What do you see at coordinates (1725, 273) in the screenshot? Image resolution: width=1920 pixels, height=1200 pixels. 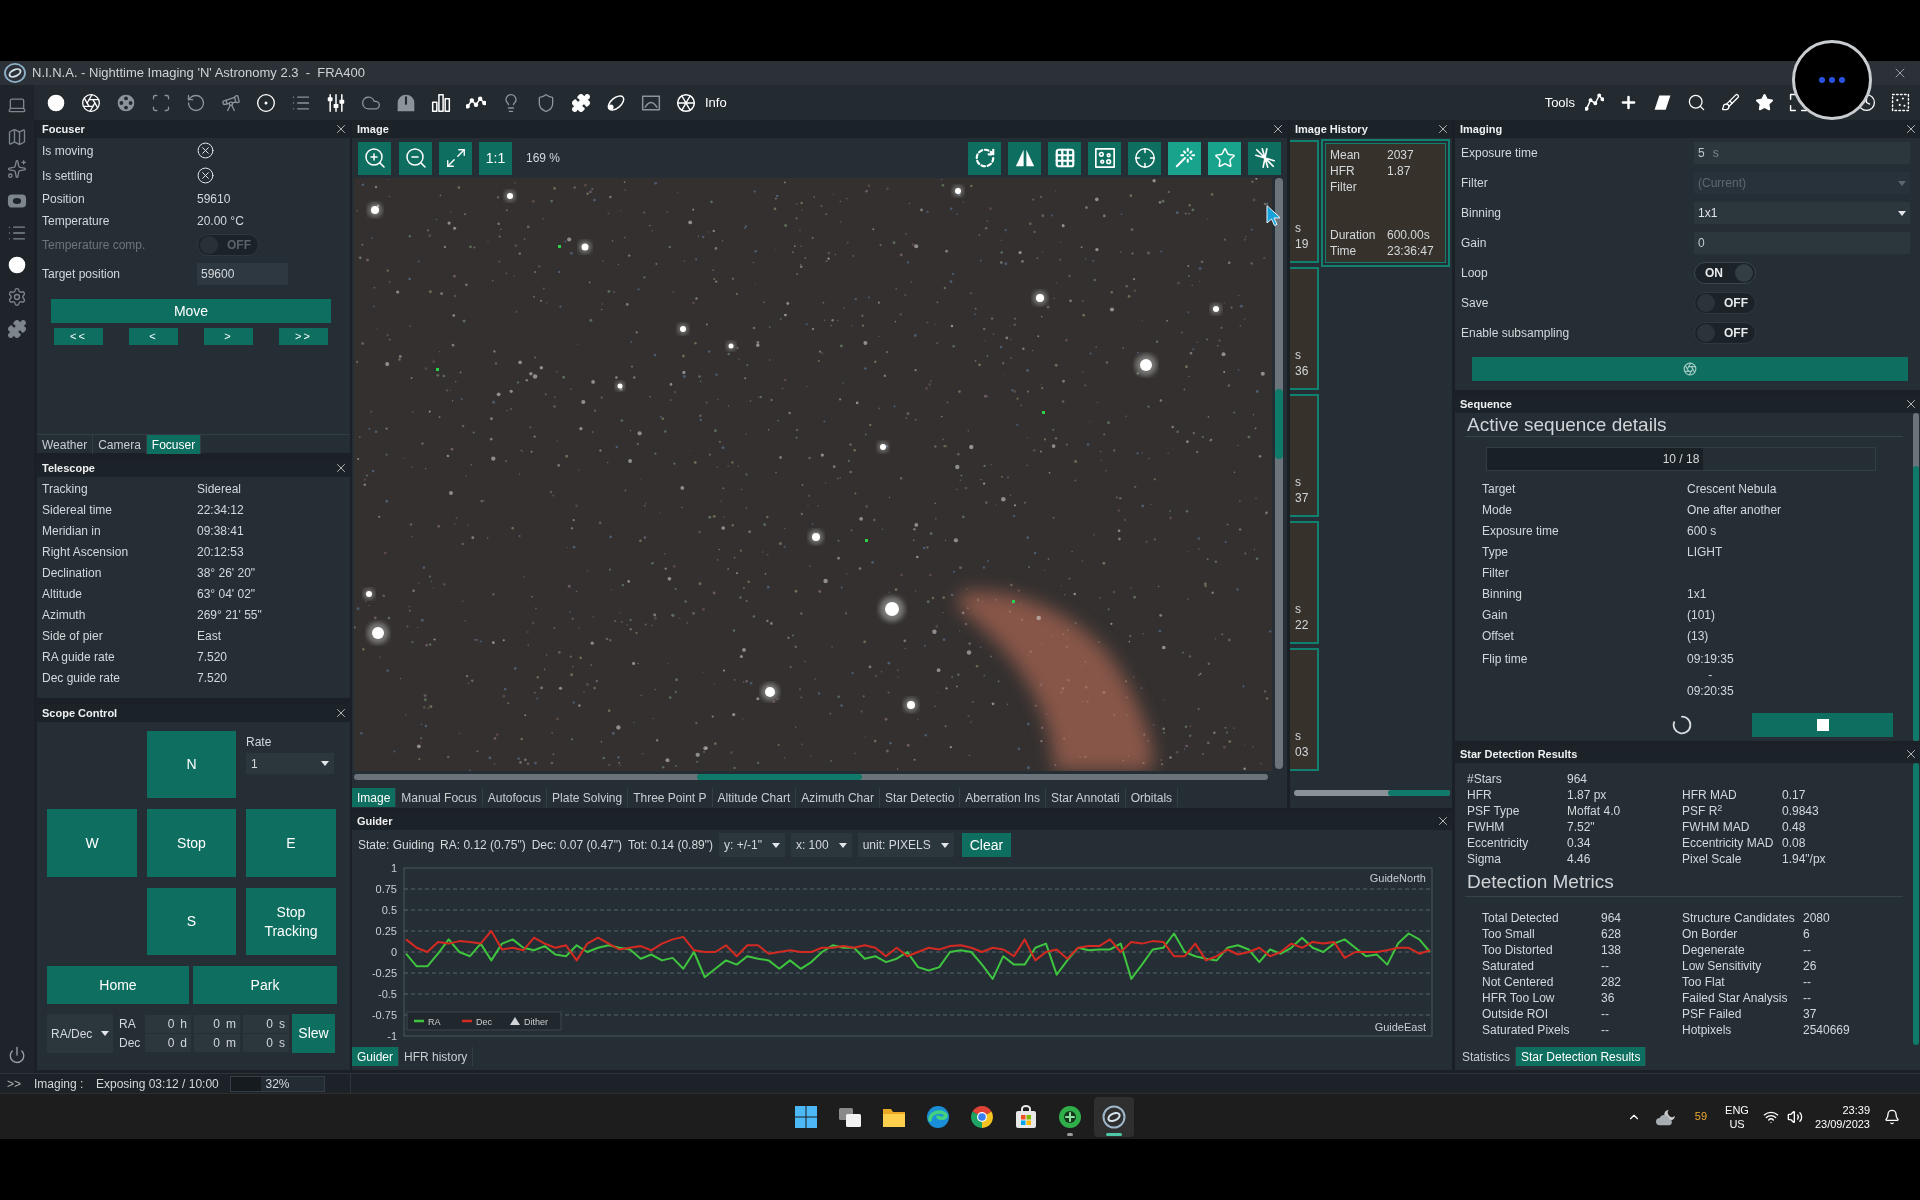 I see `toggle-switch: ON` at bounding box center [1725, 273].